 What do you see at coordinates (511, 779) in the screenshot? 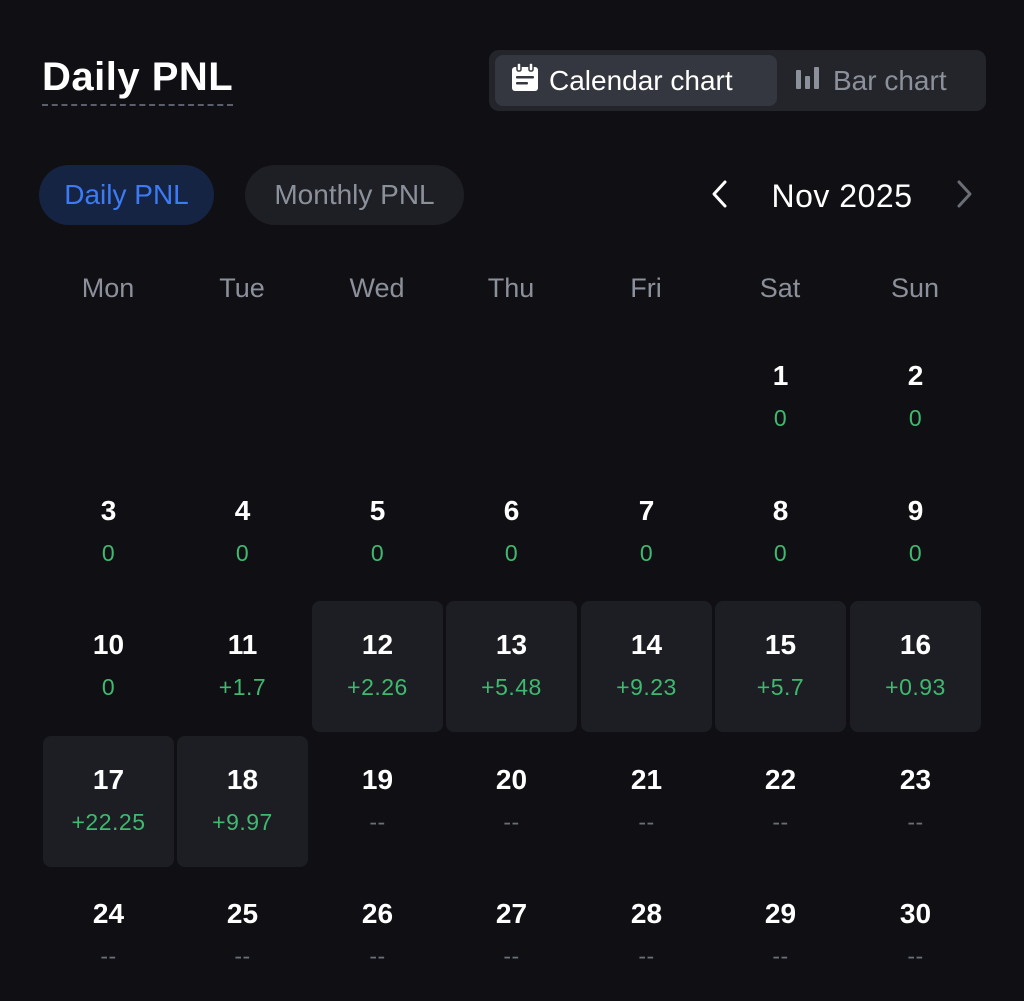
I see `day-number: 20` at bounding box center [511, 779].